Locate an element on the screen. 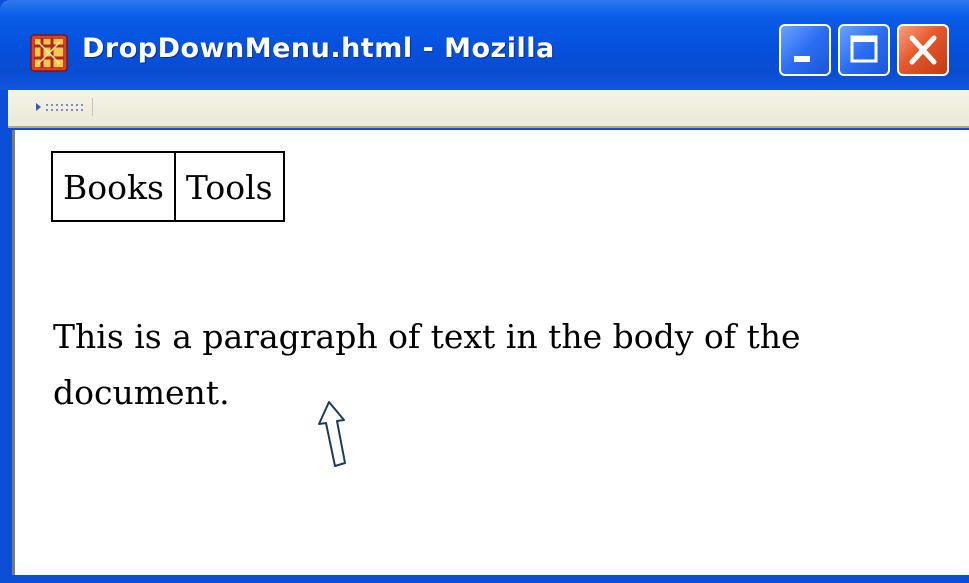 The height and width of the screenshot is (583, 969). toolbar is located at coordinates (488, 109).